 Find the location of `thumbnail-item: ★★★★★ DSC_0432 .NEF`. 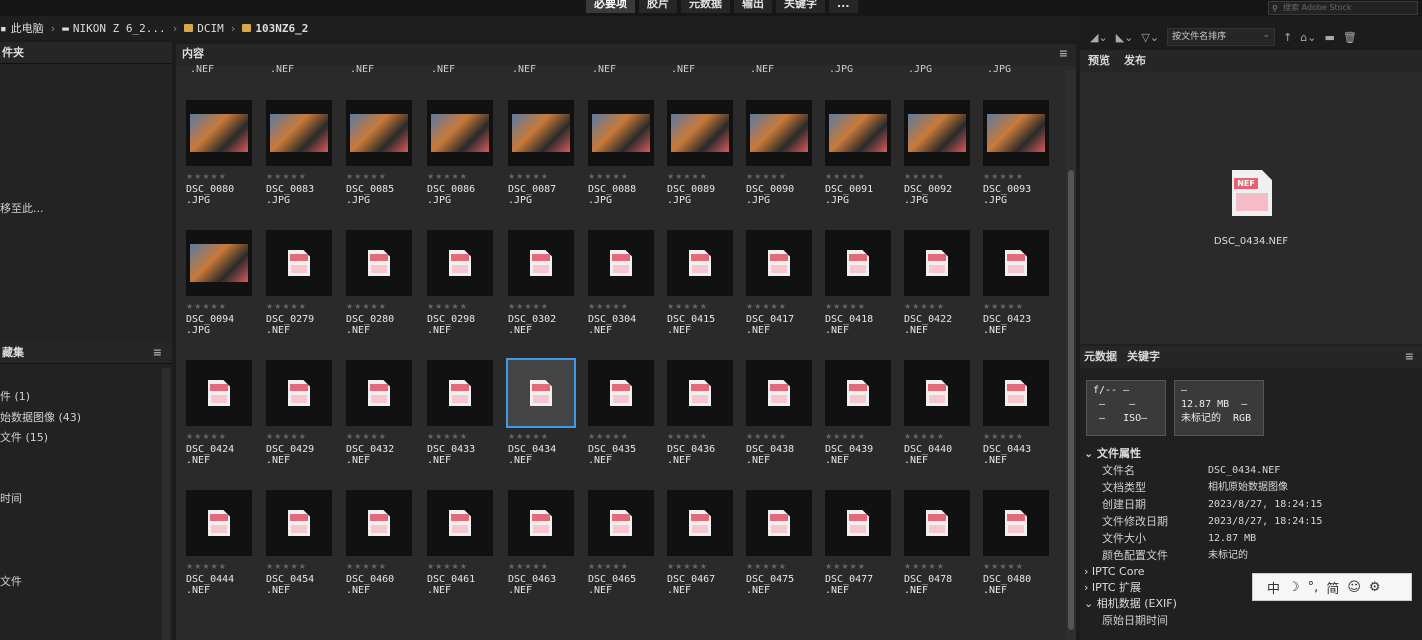

thumbnail-item: ★★★★★ DSC_0432 .NEF is located at coordinates (385, 425).